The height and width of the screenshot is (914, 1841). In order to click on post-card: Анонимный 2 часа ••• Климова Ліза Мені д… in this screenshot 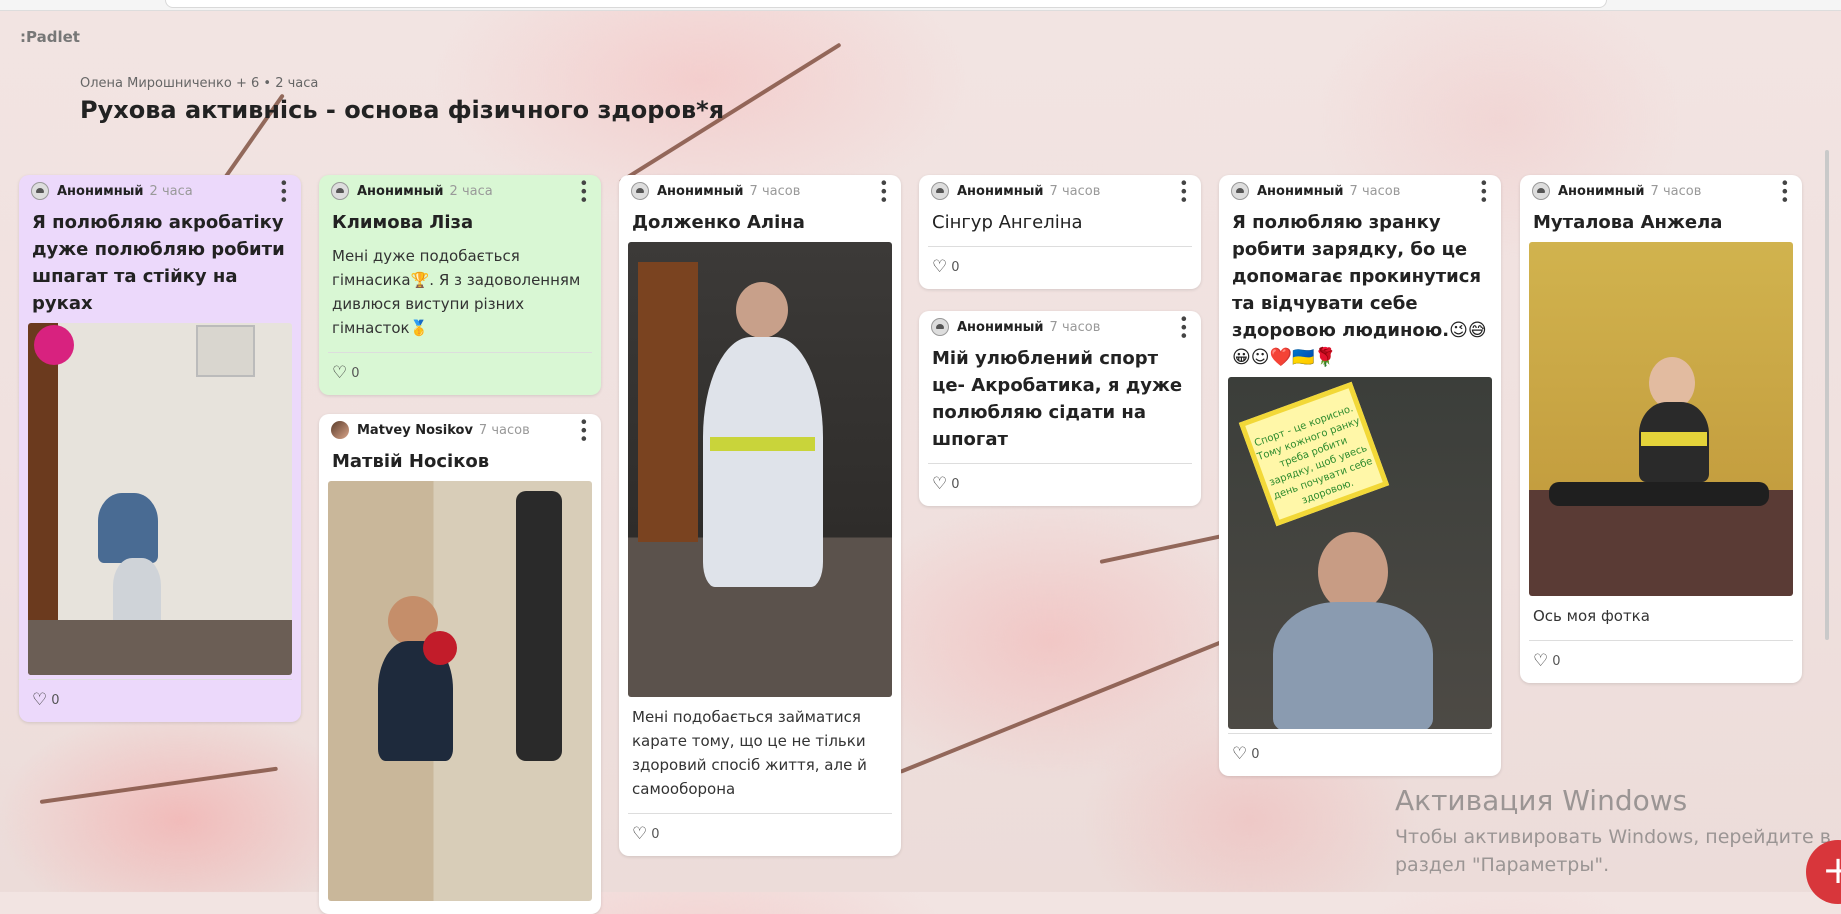, I will do `click(460, 285)`.